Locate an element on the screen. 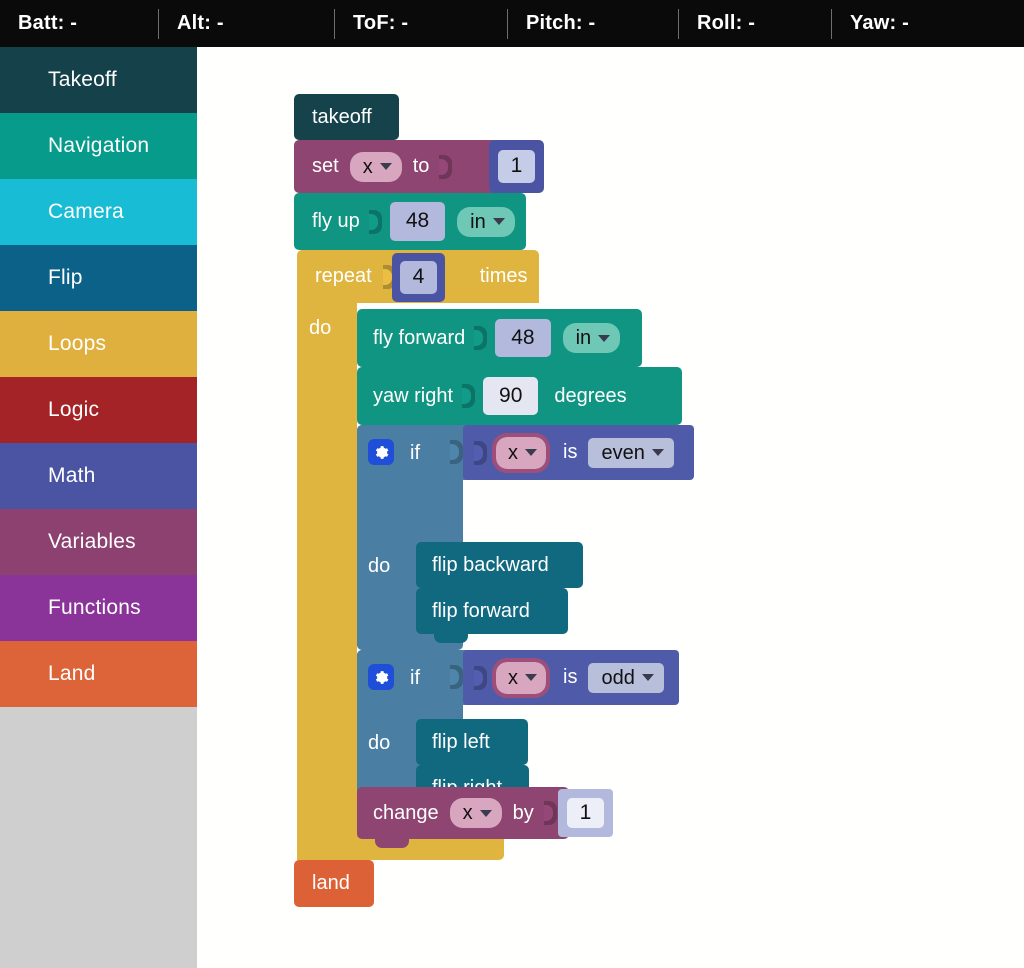 The width and height of the screenshot is (1024, 968). block-repeat-times-label: times is located at coordinates (503, 276).